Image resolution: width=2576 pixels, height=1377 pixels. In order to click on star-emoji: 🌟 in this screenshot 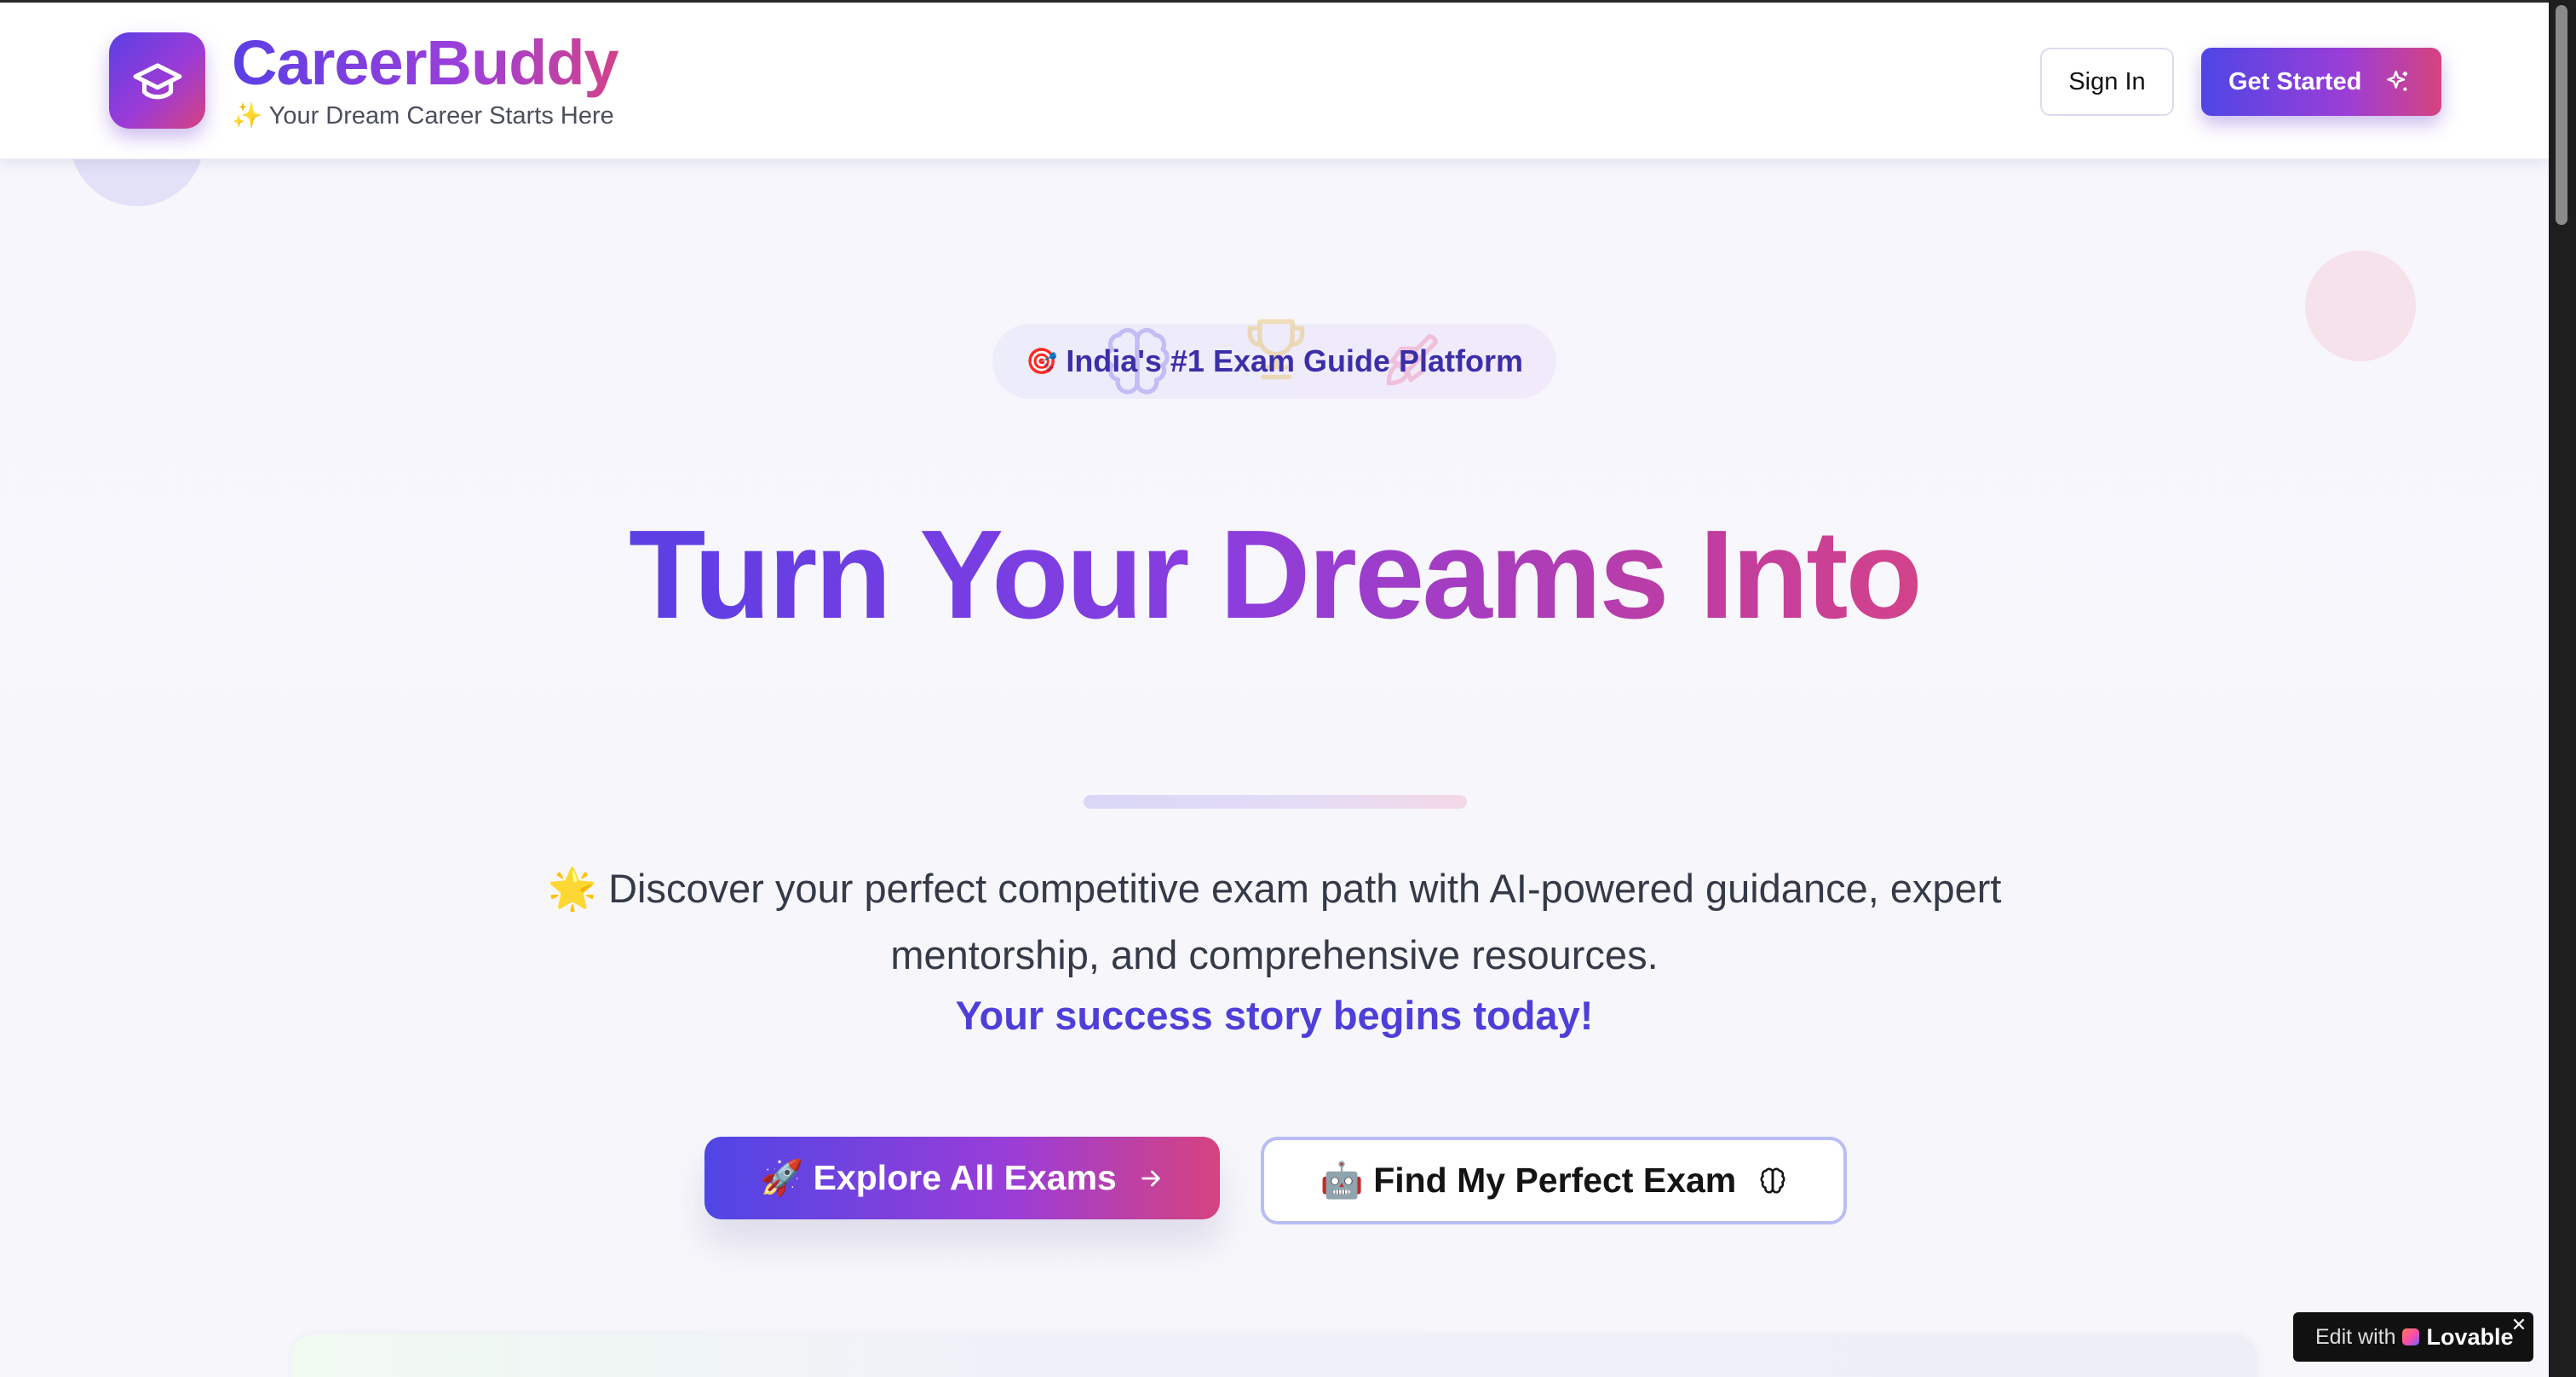, I will do `click(572, 888)`.